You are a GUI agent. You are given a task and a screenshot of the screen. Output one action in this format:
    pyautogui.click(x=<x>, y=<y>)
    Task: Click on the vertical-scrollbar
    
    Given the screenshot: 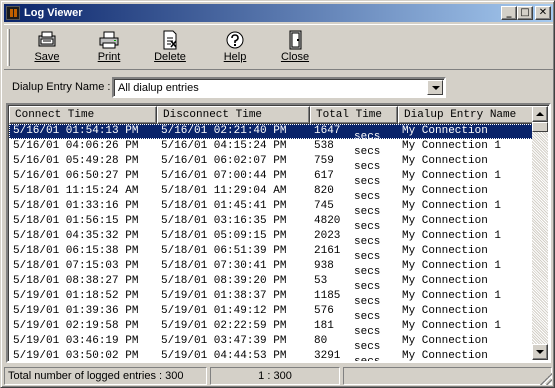 What is the action you would take?
    pyautogui.click(x=540, y=233)
    